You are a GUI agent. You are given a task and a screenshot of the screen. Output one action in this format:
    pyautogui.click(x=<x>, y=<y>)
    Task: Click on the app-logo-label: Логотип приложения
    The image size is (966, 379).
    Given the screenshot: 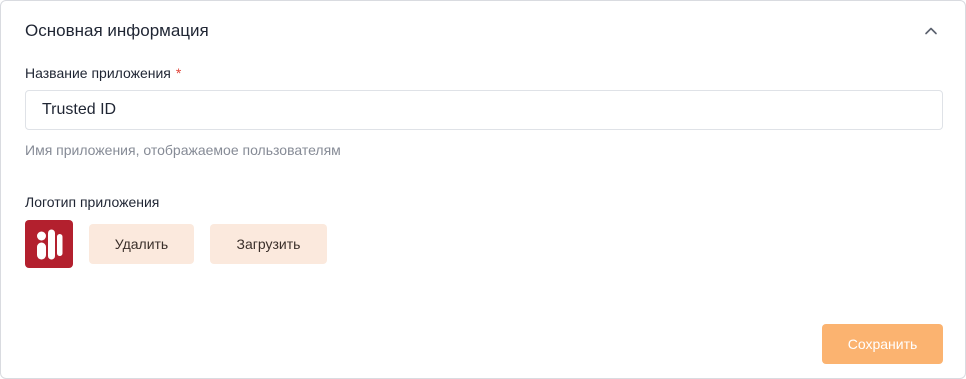 What is the action you would take?
    pyautogui.click(x=92, y=202)
    